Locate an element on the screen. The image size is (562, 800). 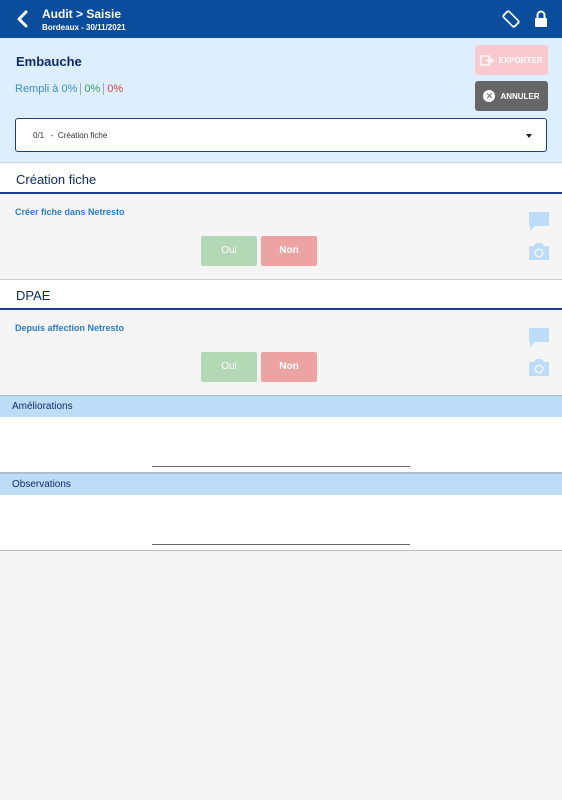
screen-rotation-icon is located at coordinates (511, 19).